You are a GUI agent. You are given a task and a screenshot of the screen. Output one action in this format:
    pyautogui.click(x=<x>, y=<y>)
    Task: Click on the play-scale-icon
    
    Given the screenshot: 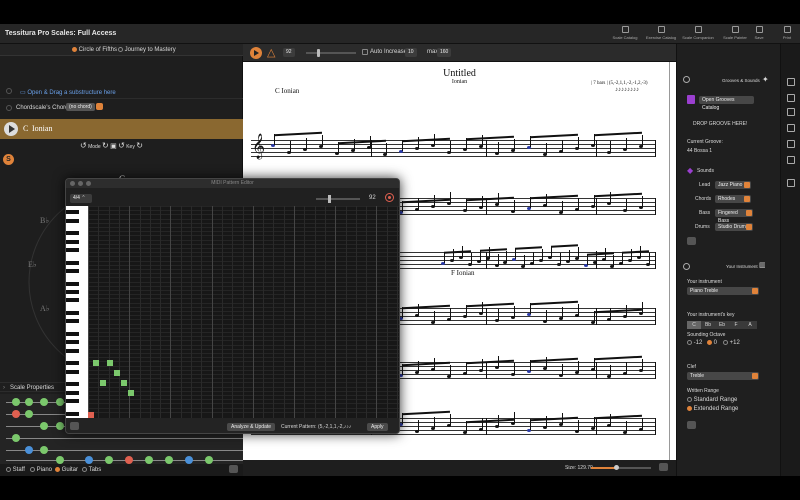 What is the action you would take?
    pyautogui.click(x=11, y=129)
    